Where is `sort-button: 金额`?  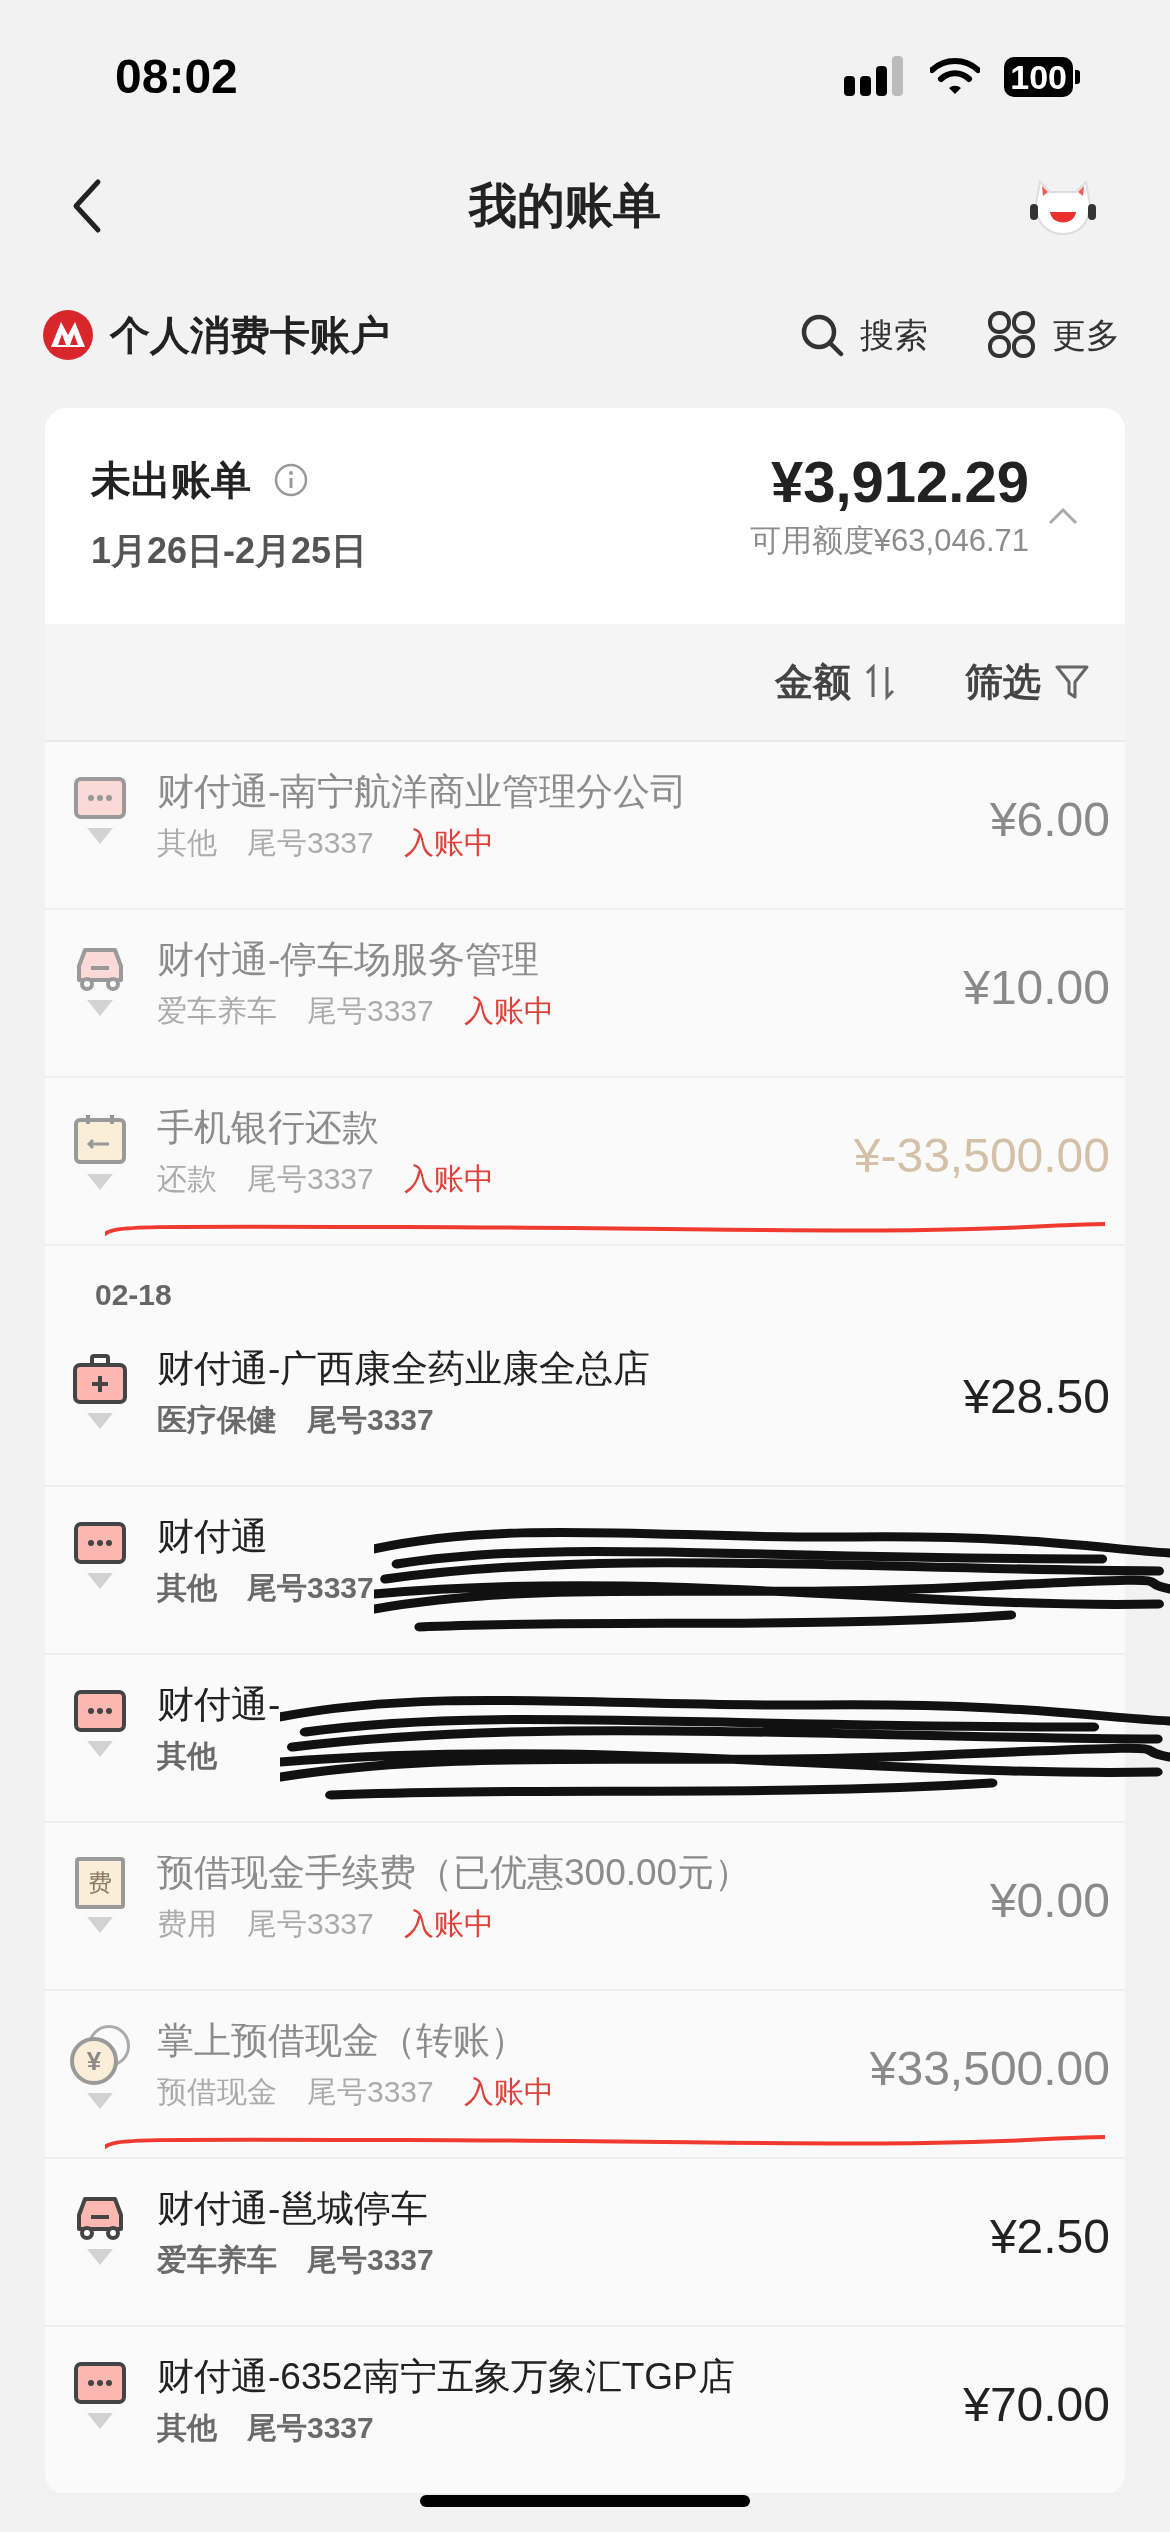
sort-button: 金额 is located at coordinates (835, 682).